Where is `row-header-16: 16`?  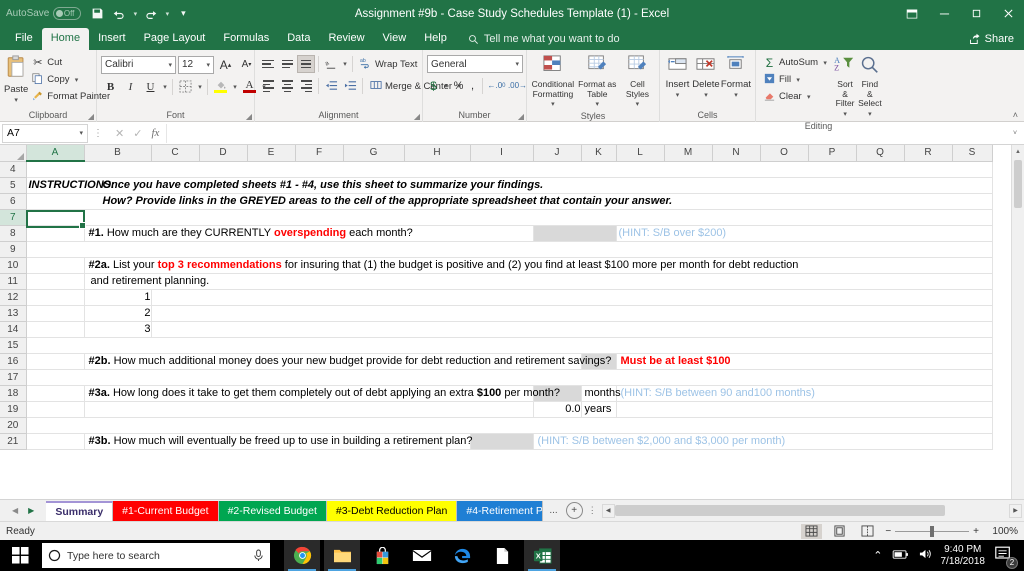 row-header-16: 16 is located at coordinates (13, 361).